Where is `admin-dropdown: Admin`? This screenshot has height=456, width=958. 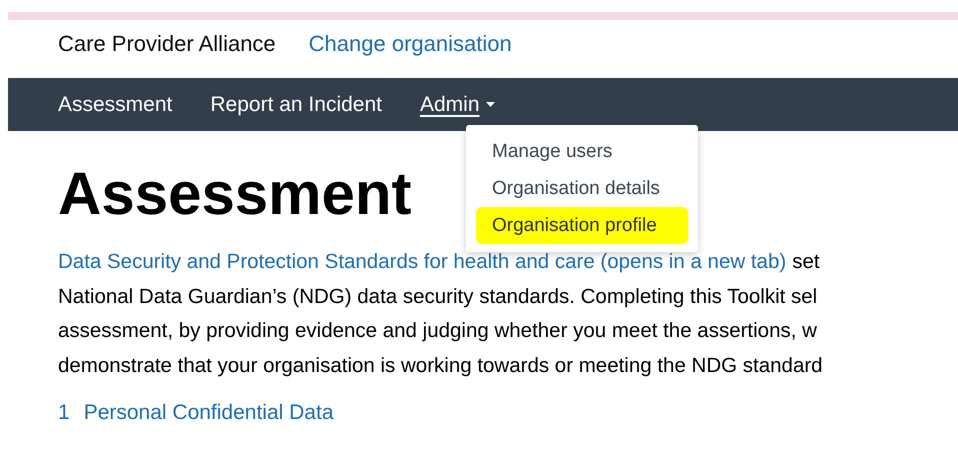
admin-dropdown: Admin is located at coordinates (457, 104).